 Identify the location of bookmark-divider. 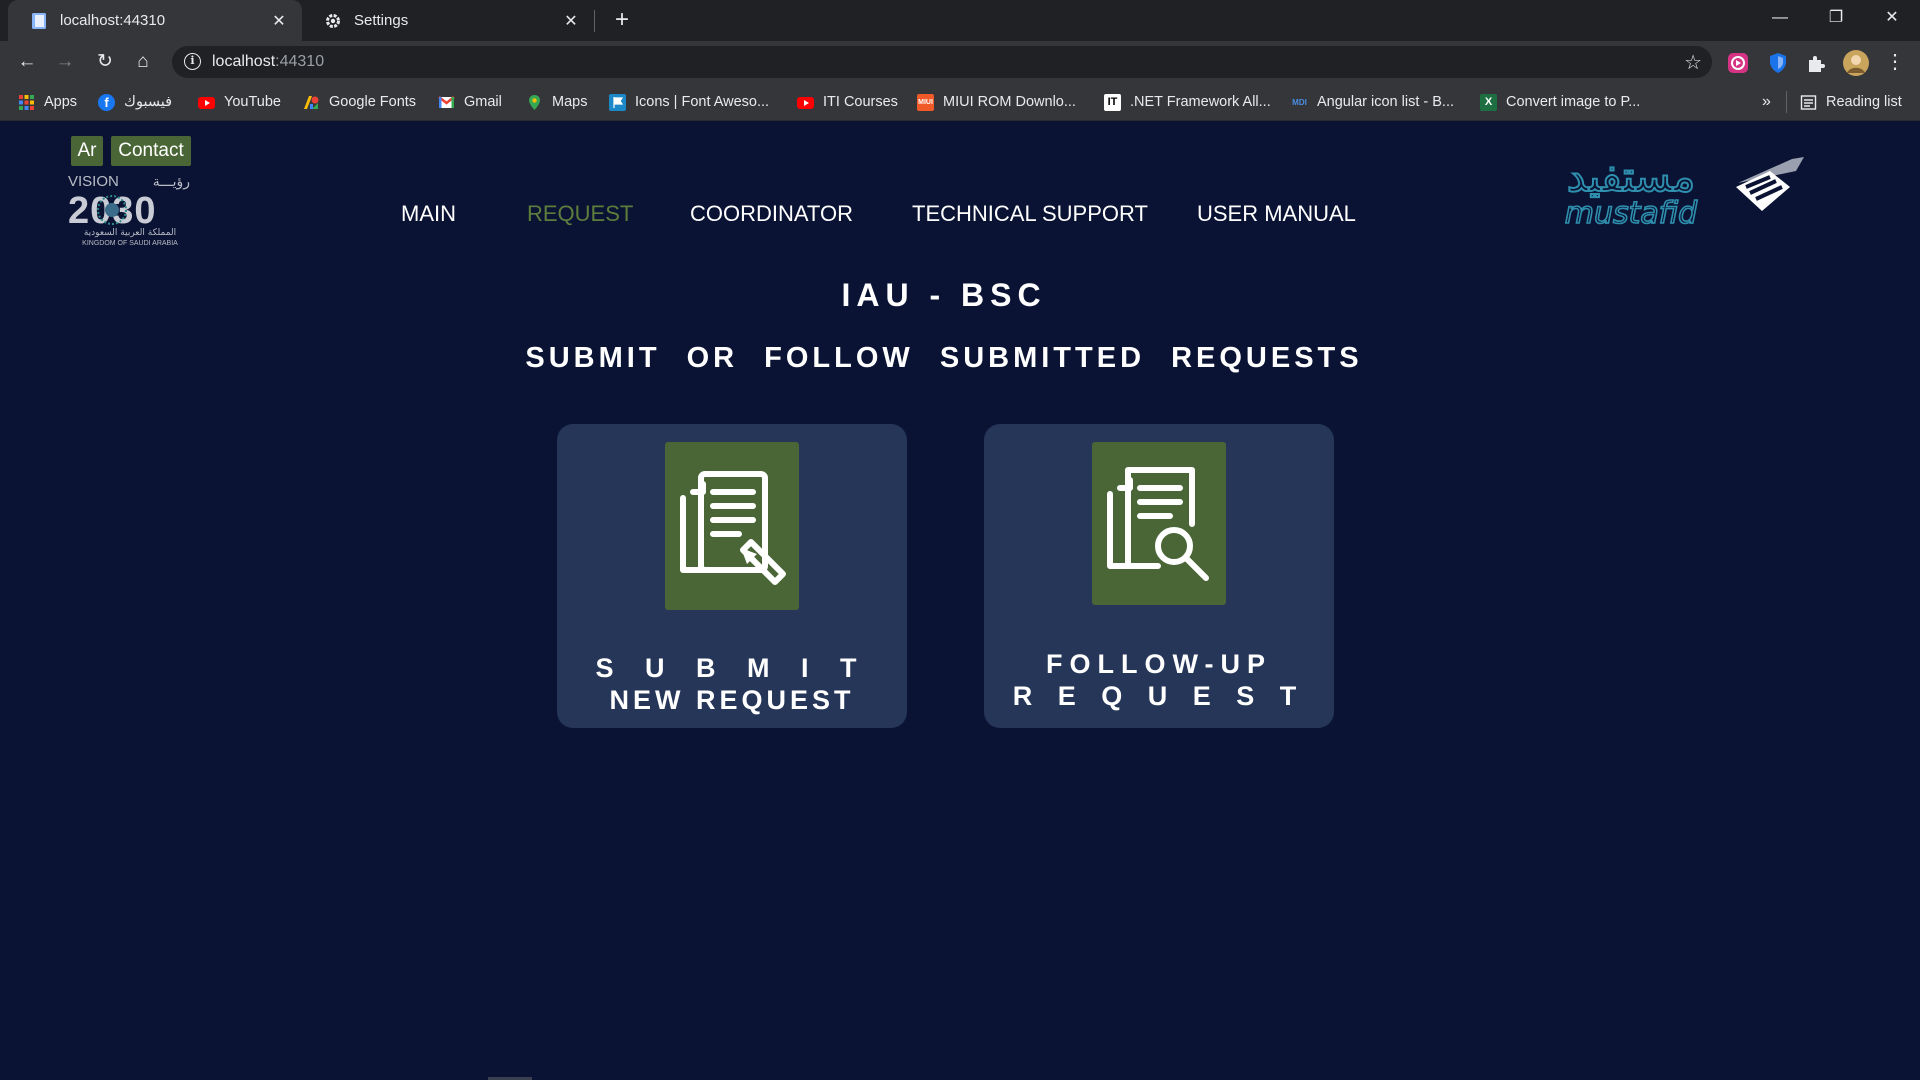
(1786, 102).